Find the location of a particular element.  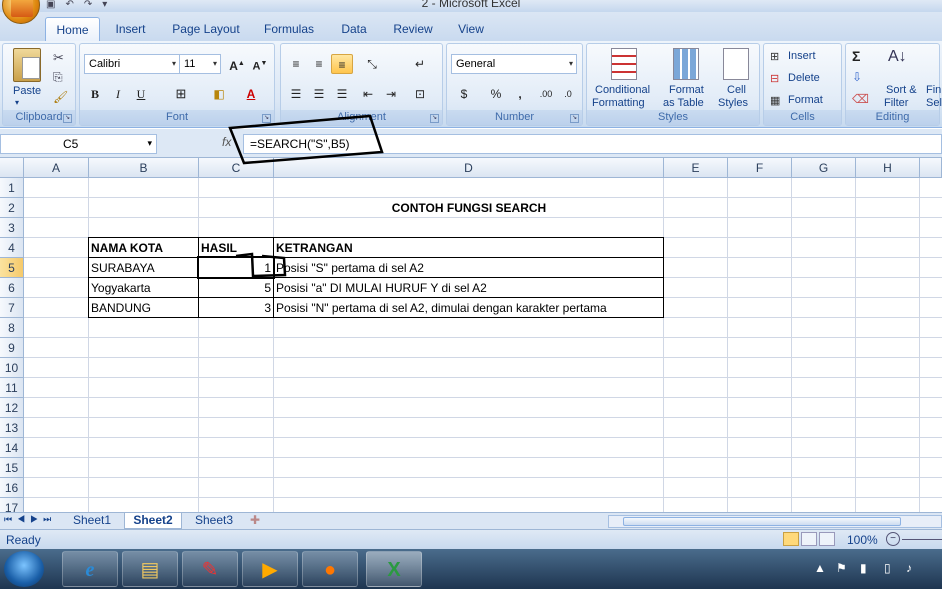

table-cell: 3 is located at coordinates (236, 308).